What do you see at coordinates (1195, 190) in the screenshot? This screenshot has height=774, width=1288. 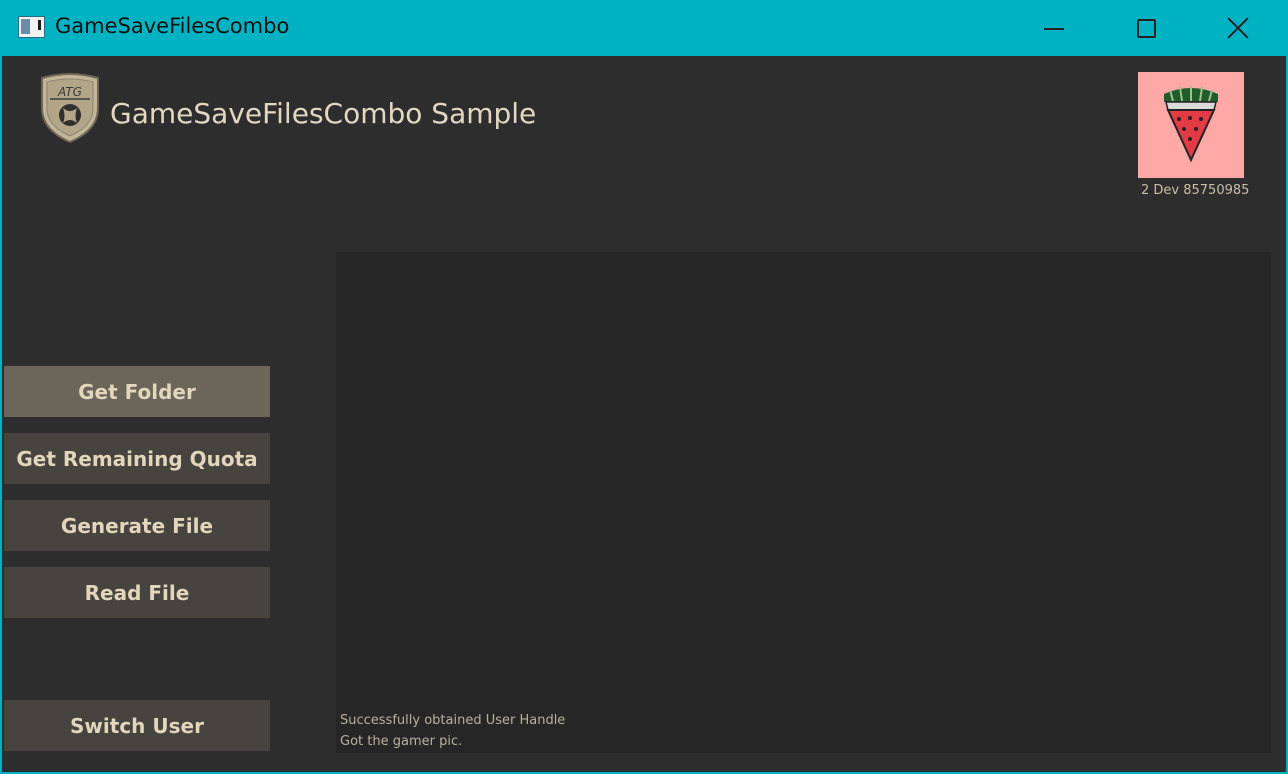 I see `gamertag: 2 Dev 85750985` at bounding box center [1195, 190].